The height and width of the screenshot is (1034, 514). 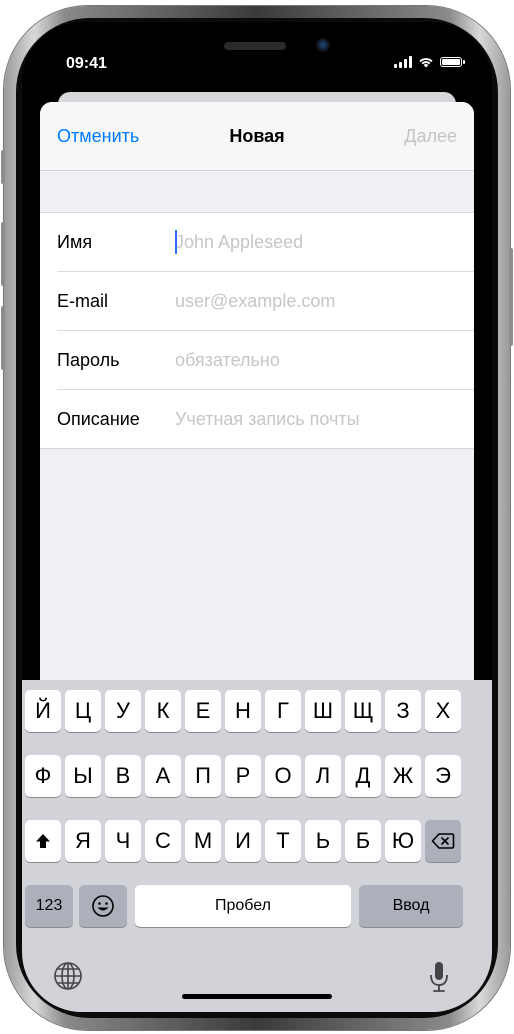 What do you see at coordinates (243, 841) in the screenshot?
I see `key: И` at bounding box center [243, 841].